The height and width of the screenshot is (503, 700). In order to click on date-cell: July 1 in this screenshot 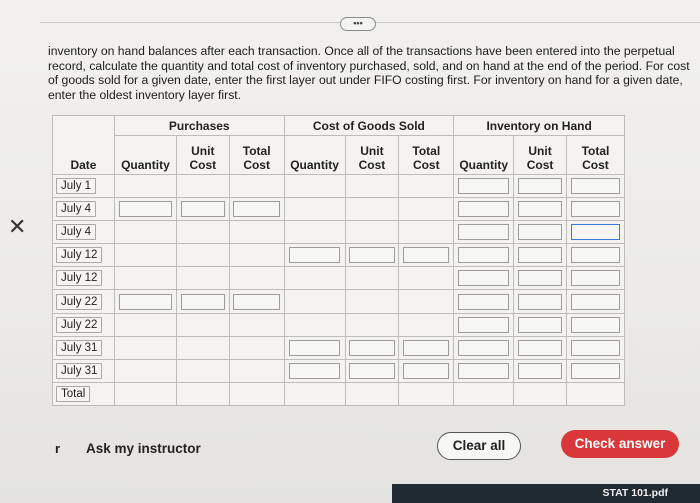, I will do `click(83, 186)`.